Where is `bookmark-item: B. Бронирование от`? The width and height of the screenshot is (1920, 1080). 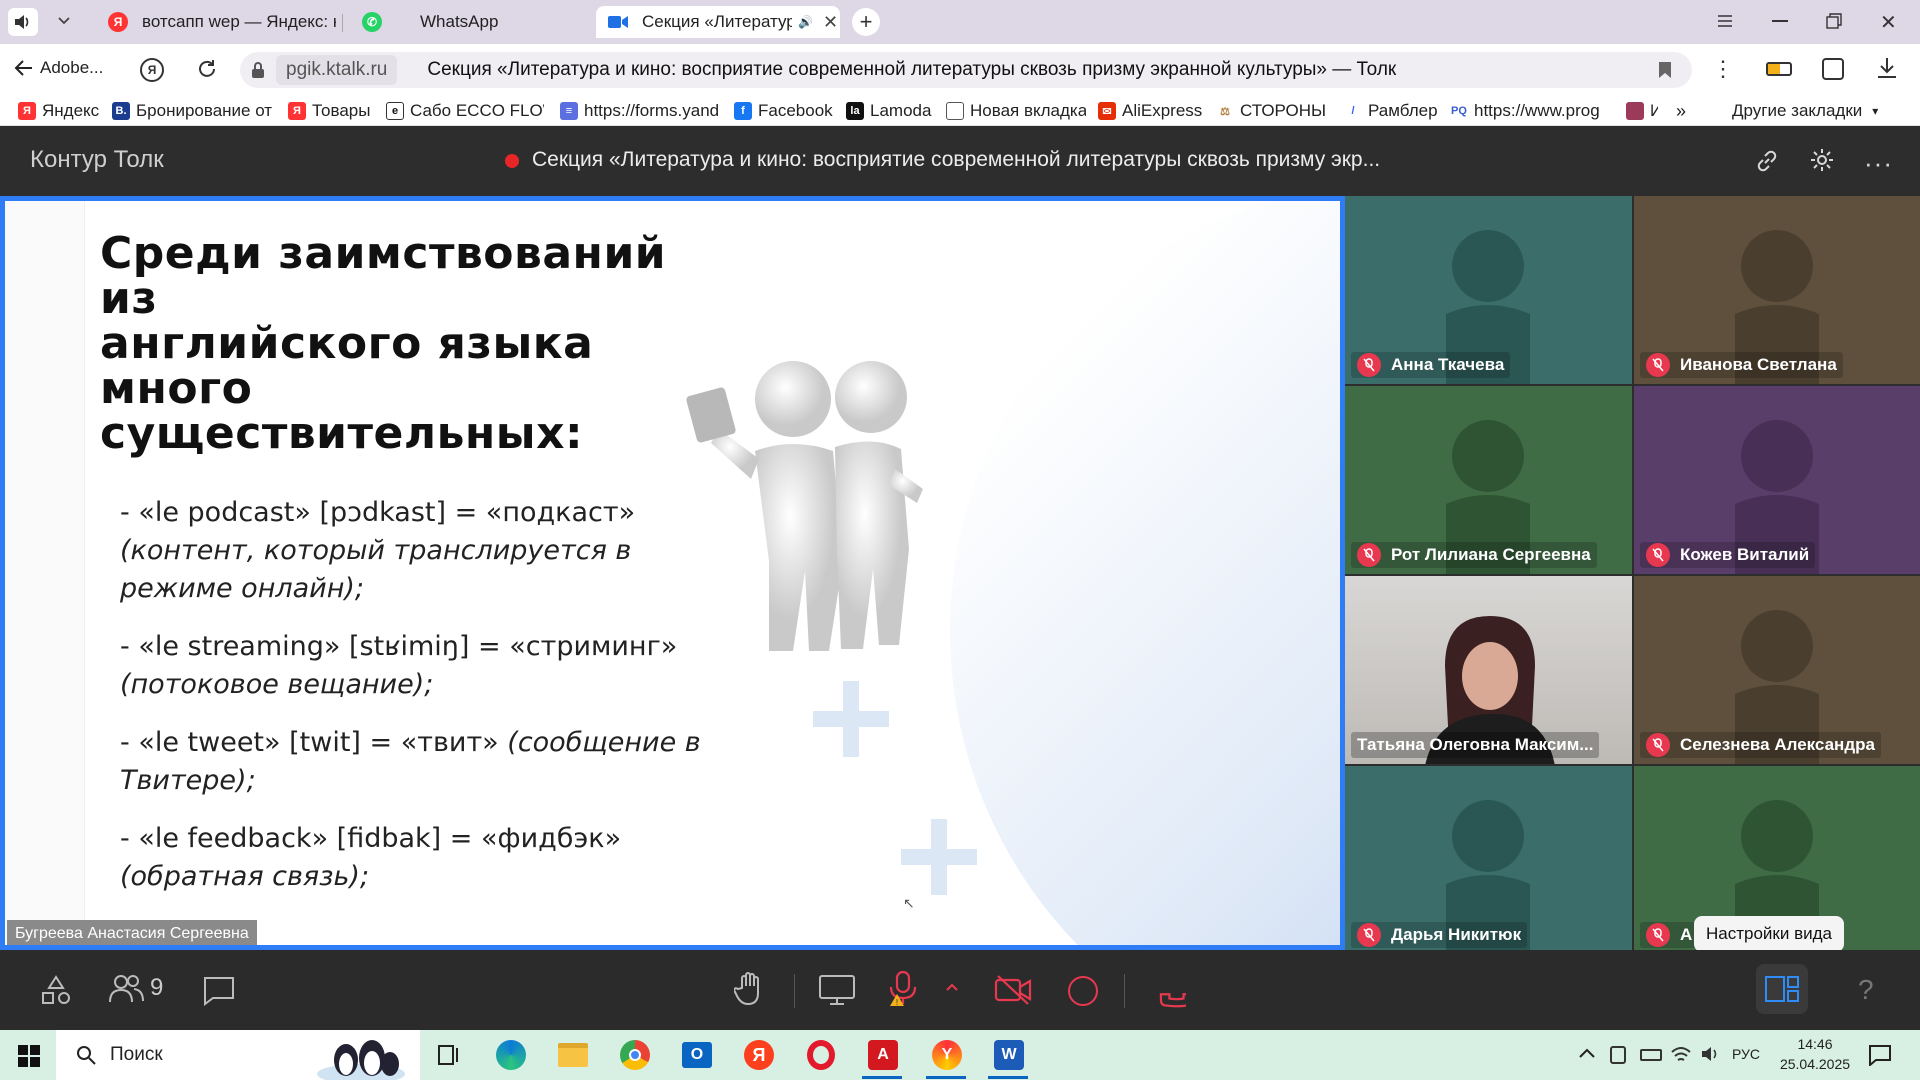
bookmark-item: B. Бронирование от is located at coordinates (192, 111).